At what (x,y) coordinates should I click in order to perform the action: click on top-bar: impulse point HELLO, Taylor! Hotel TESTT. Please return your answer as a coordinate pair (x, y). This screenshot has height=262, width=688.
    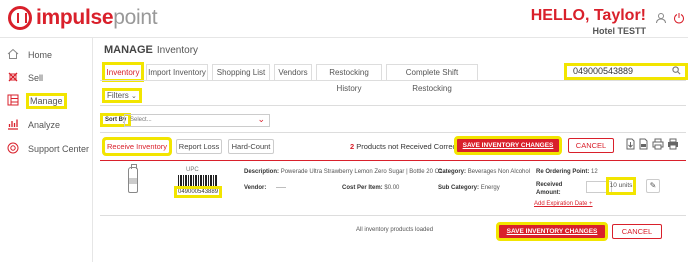
    Looking at the image, I should click on (344, 19).